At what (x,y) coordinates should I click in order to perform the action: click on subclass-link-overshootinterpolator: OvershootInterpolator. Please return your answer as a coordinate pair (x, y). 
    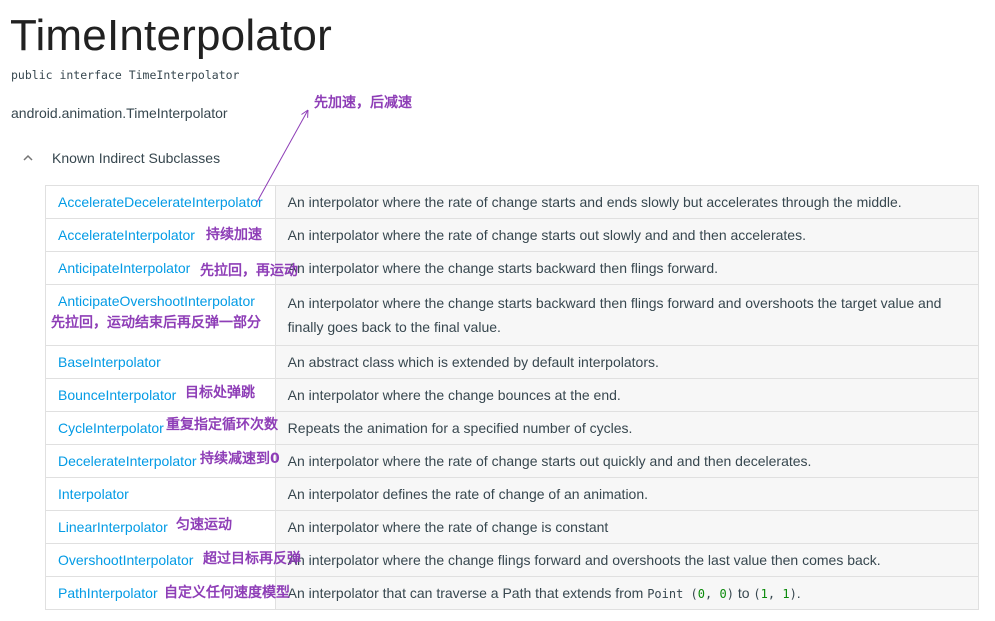
    Looking at the image, I should click on (125, 560).